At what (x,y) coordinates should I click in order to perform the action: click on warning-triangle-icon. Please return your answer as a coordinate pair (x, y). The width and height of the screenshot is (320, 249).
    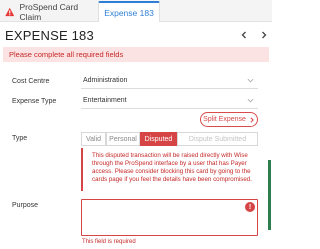
    Looking at the image, I should click on (10, 12).